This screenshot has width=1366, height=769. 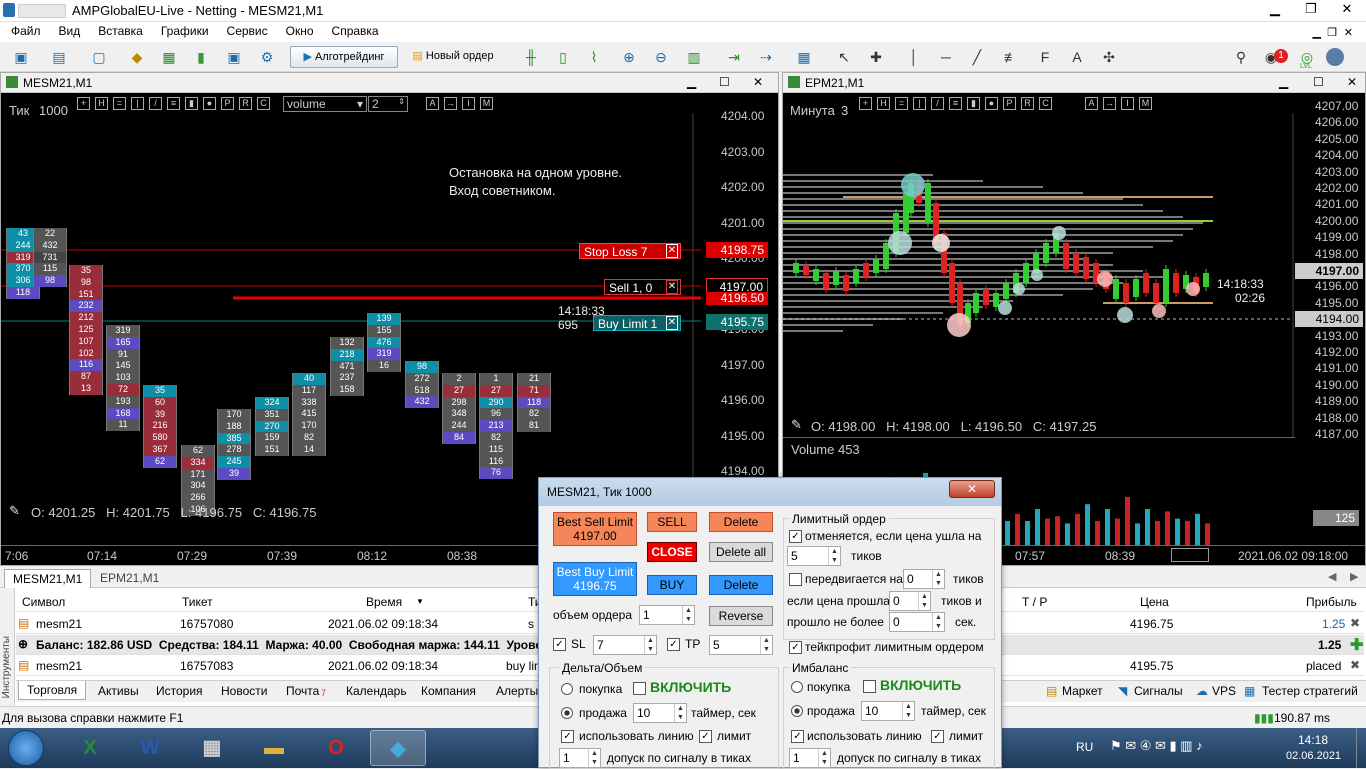 I want to click on menu-insert: Вставка, so click(x=120, y=31).